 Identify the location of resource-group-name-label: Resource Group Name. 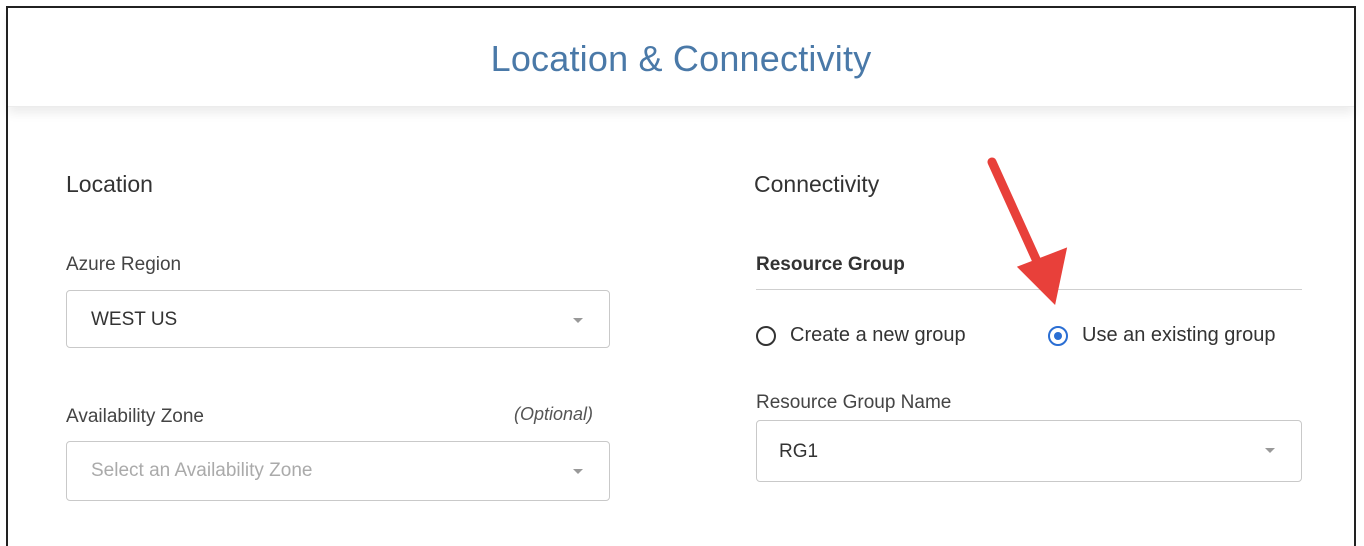
(854, 402).